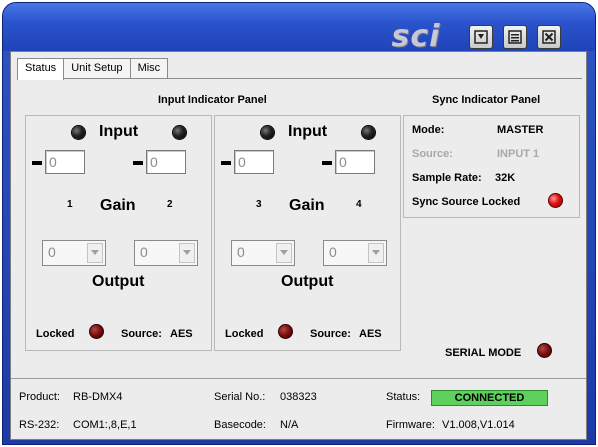 The width and height of the screenshot is (598, 447). What do you see at coordinates (489, 398) in the screenshot?
I see `connection-status-badge: CONNECTED` at bounding box center [489, 398].